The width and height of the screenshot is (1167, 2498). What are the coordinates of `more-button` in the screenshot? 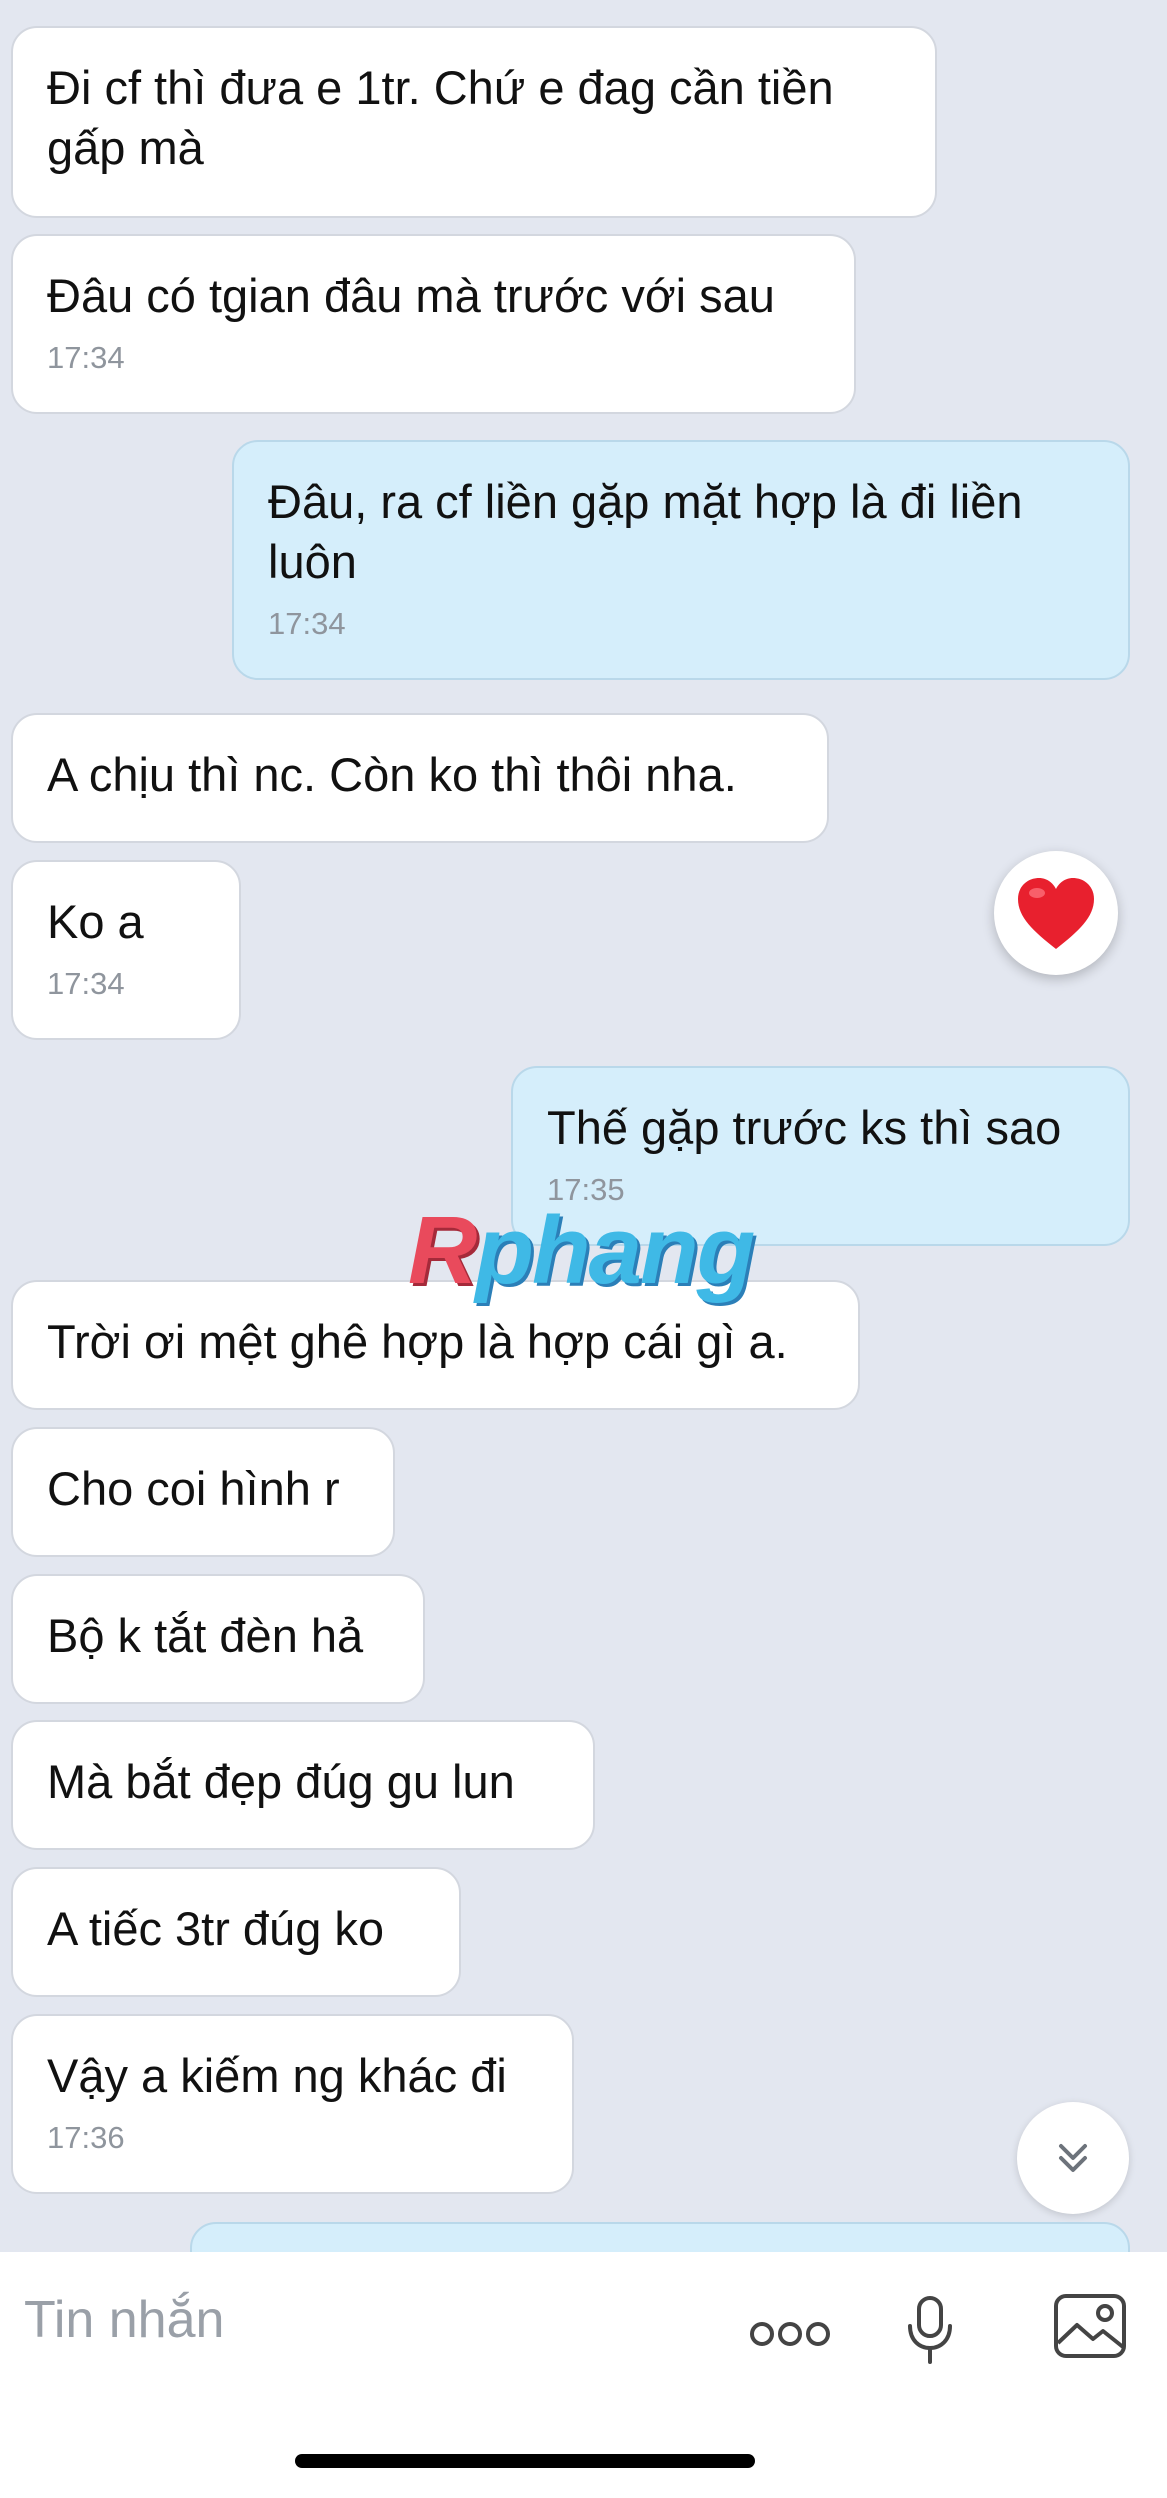 It's located at (790, 2334).